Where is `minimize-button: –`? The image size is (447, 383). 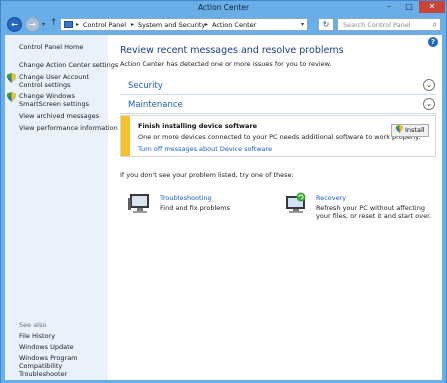 minimize-button: – is located at coordinates (389, 7).